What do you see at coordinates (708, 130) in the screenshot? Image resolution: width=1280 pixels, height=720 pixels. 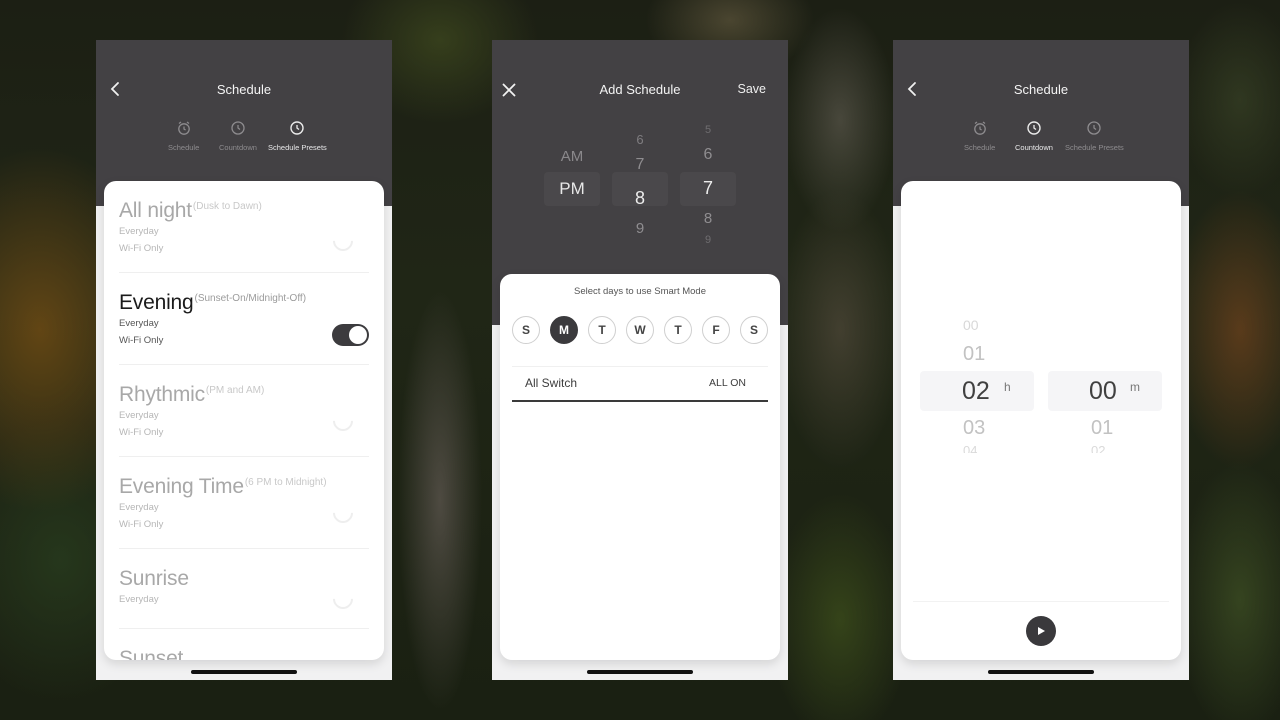 I see `picker-option: 5` at bounding box center [708, 130].